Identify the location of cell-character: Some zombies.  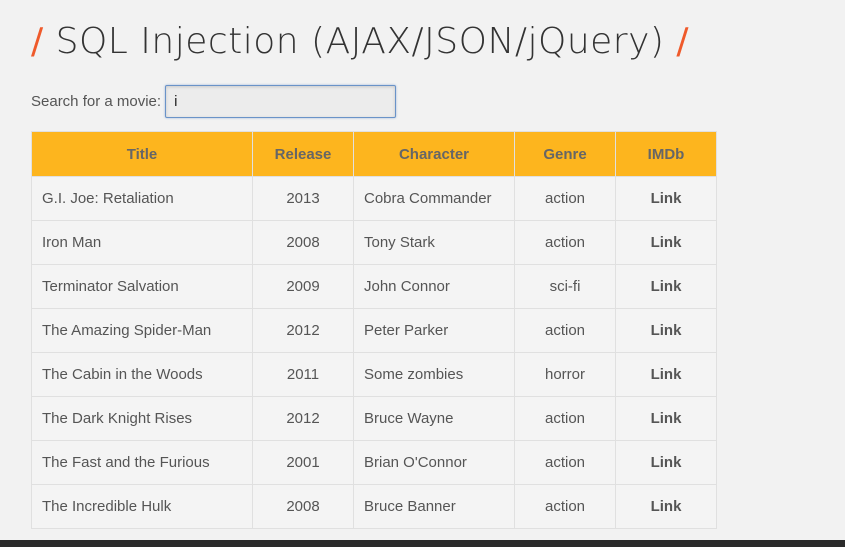
(434, 374).